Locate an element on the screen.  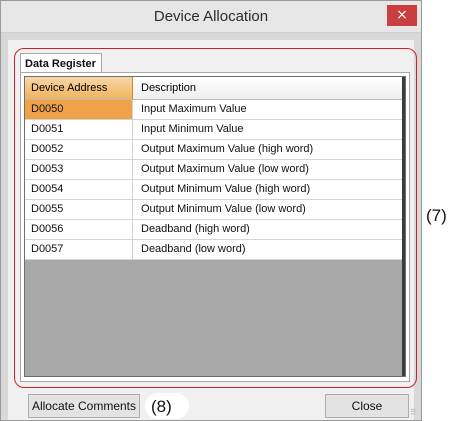
resize-grip-icon: ⠿ is located at coordinates (413, 412).